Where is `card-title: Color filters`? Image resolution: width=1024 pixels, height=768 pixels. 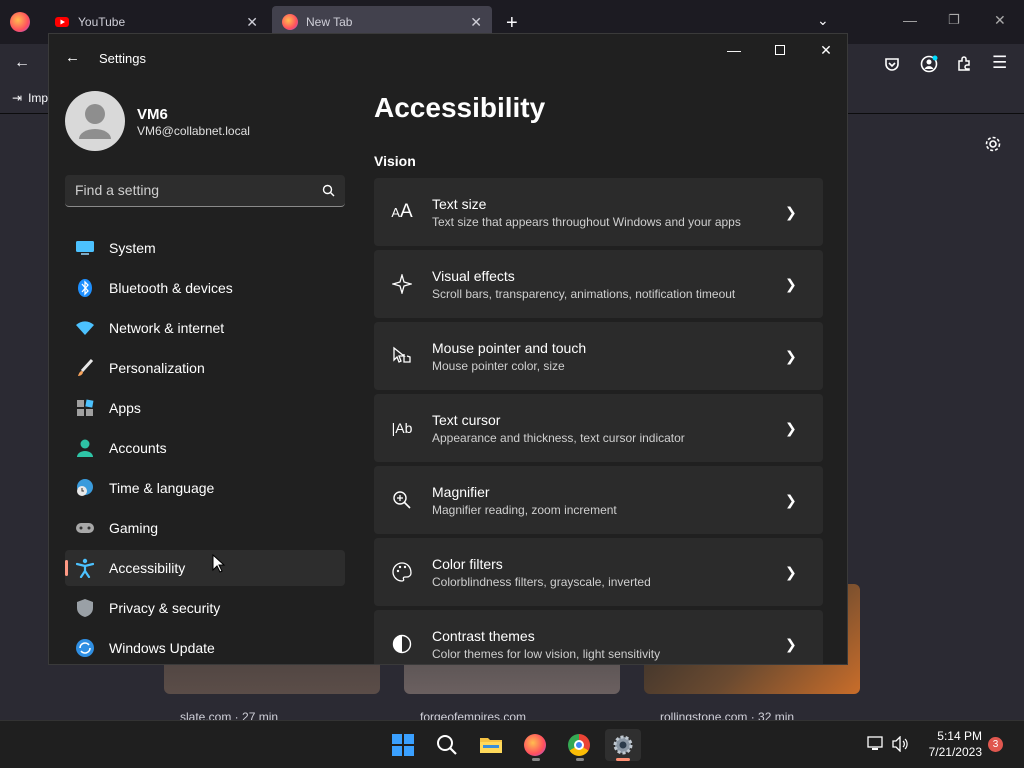
card-title: Color filters is located at coordinates (467, 563).